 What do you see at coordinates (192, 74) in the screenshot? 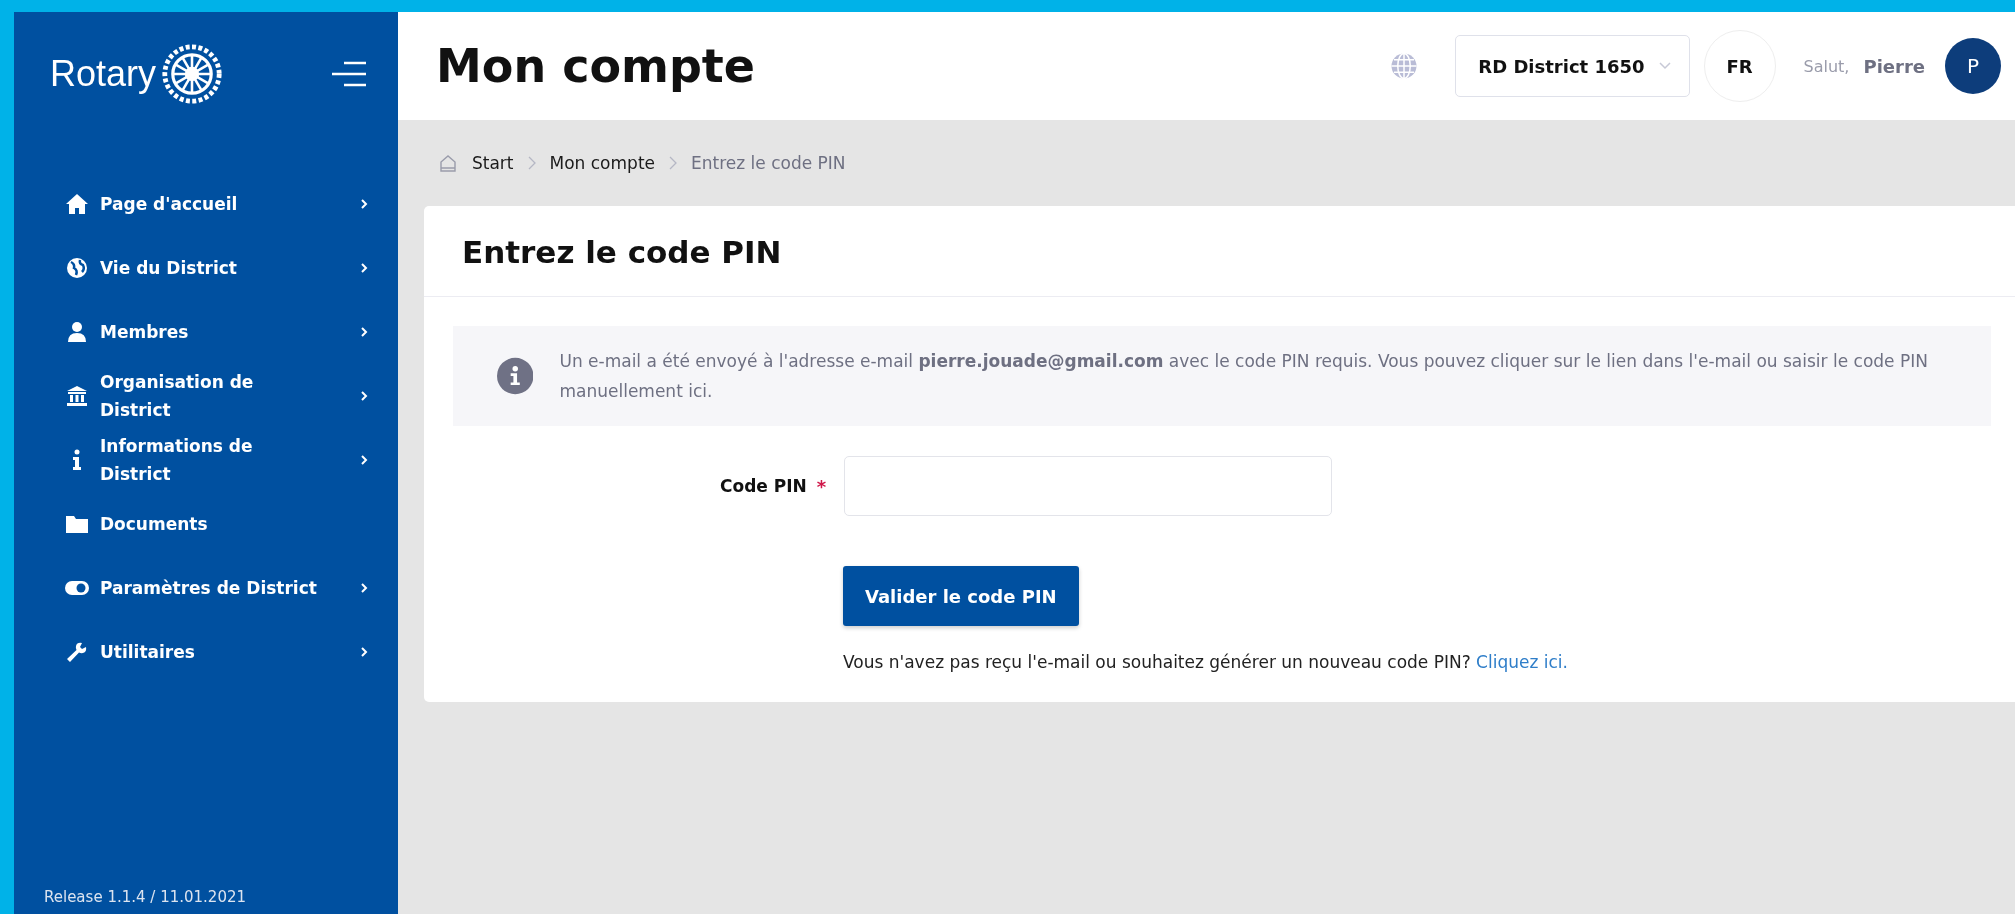
I see `wheel-logo-icon` at bounding box center [192, 74].